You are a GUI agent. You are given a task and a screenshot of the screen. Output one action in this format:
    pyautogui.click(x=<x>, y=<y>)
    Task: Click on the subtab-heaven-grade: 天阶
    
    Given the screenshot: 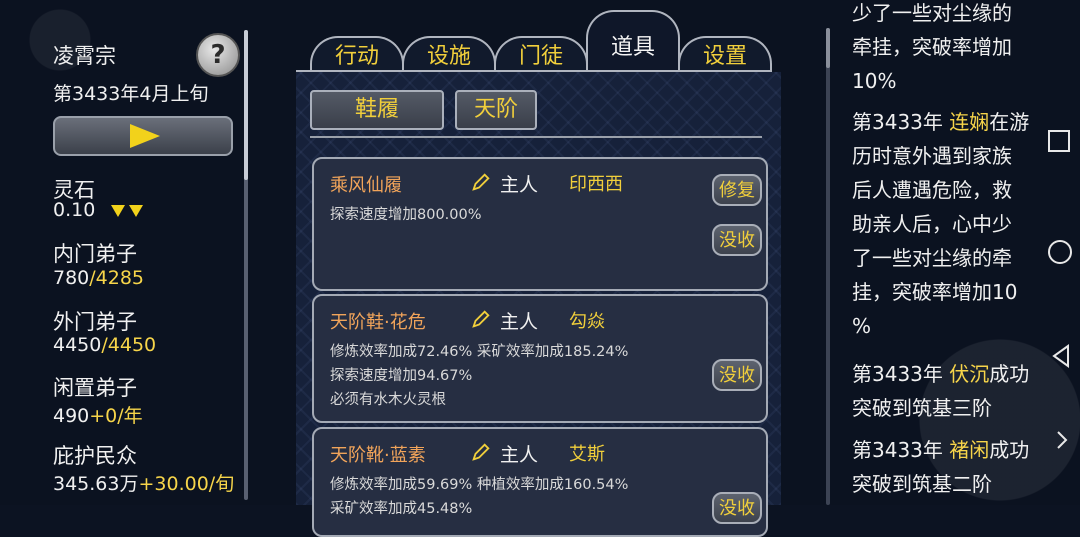 What is the action you would take?
    pyautogui.click(x=496, y=110)
    